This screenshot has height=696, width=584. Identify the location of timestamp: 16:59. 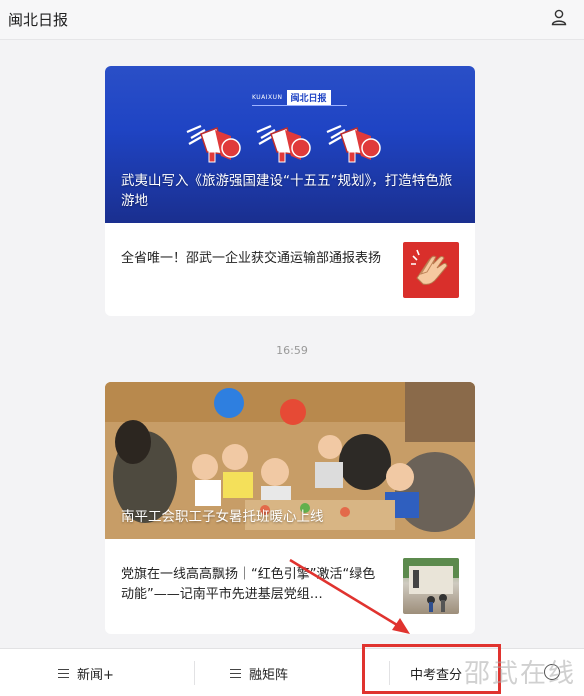
(292, 350).